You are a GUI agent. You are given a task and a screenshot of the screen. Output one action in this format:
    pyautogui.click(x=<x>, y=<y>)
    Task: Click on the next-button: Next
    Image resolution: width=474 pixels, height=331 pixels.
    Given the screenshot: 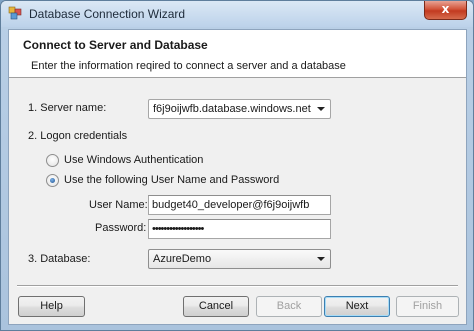 What is the action you would take?
    pyautogui.click(x=357, y=306)
    